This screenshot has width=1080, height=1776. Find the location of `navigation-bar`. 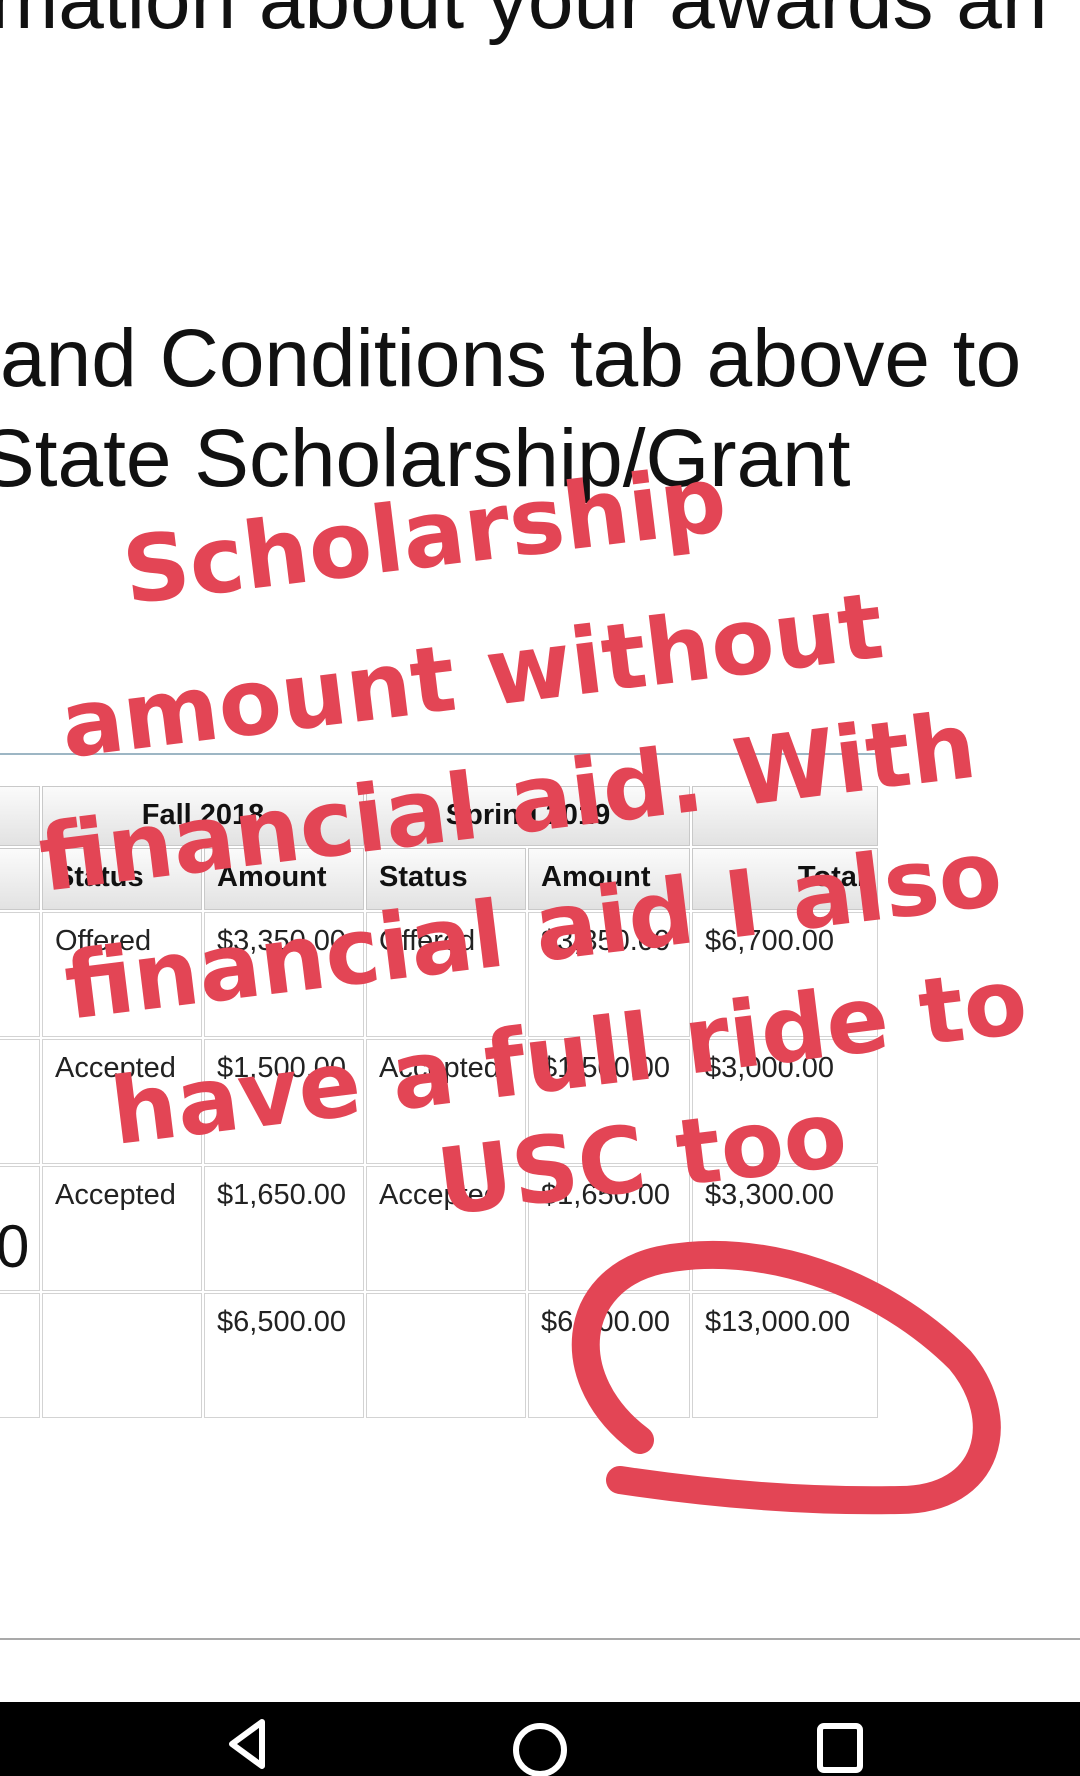

navigation-bar is located at coordinates (540, 1739).